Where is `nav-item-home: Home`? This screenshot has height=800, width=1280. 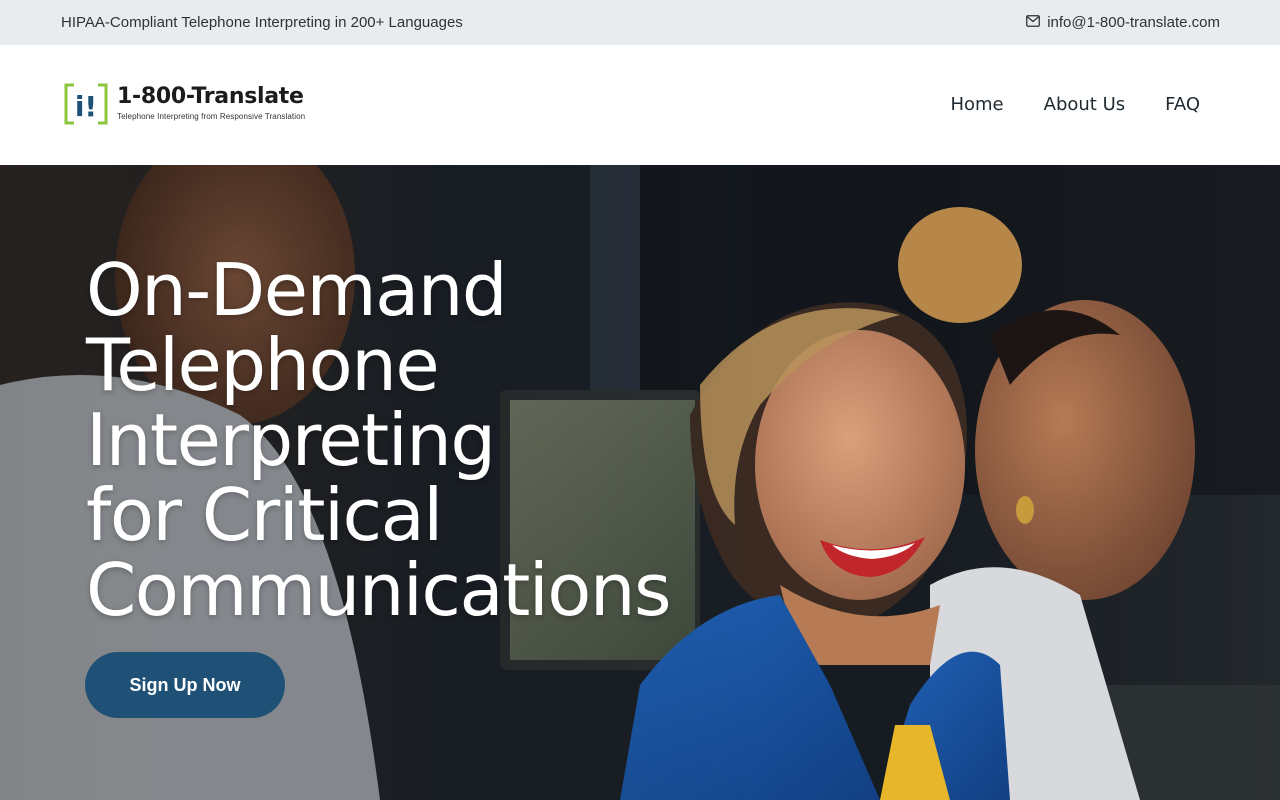
nav-item-home: Home is located at coordinates (976, 104).